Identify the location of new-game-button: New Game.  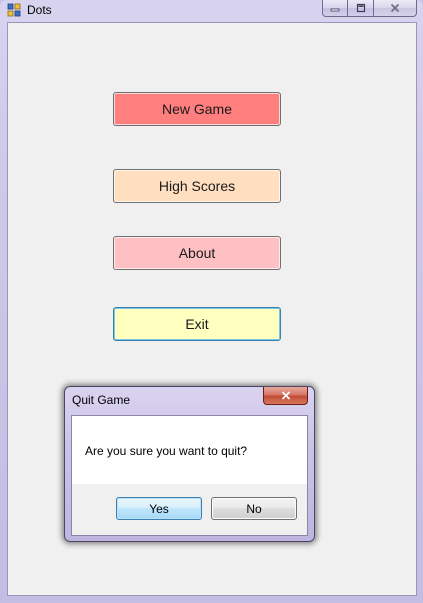
(197, 109).